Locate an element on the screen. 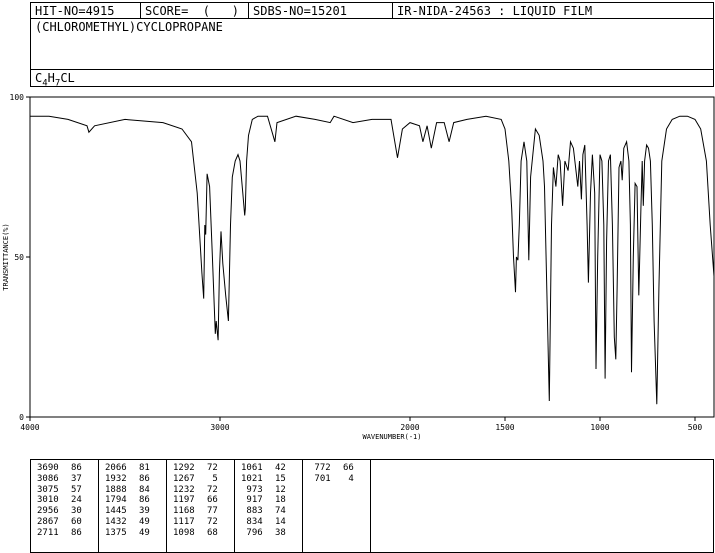 Image resolution: width=715 pixels, height=553 pixels. peak-transmittance: 15 is located at coordinates (280, 478).